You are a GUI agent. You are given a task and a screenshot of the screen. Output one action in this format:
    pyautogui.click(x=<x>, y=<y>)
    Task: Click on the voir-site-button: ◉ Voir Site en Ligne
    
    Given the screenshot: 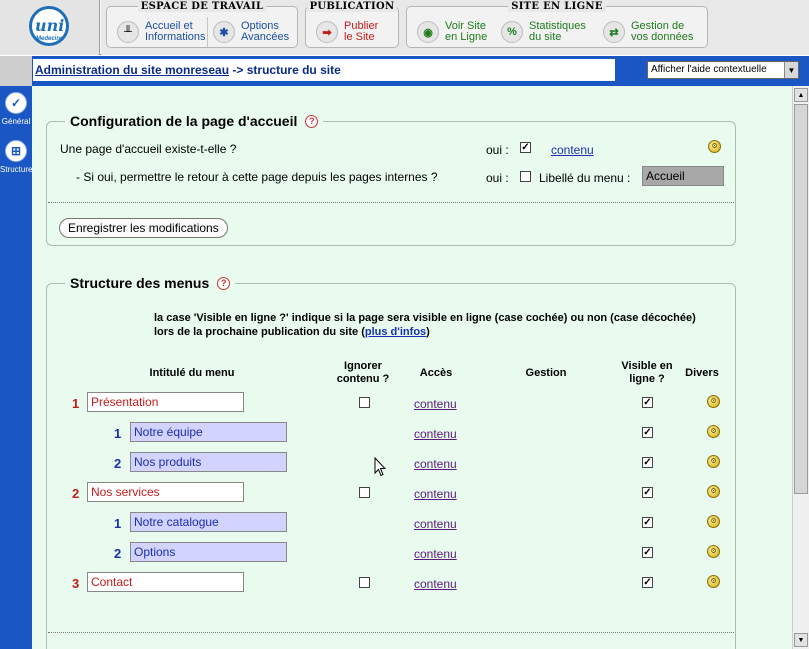 What is the action you would take?
    pyautogui.click(x=452, y=32)
    